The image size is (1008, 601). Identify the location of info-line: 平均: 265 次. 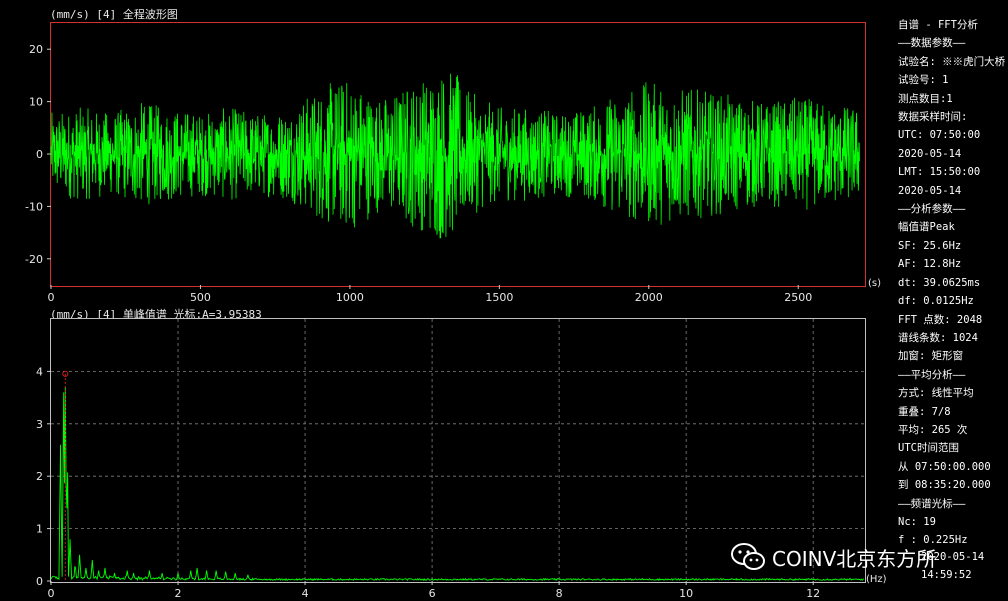
(933, 429).